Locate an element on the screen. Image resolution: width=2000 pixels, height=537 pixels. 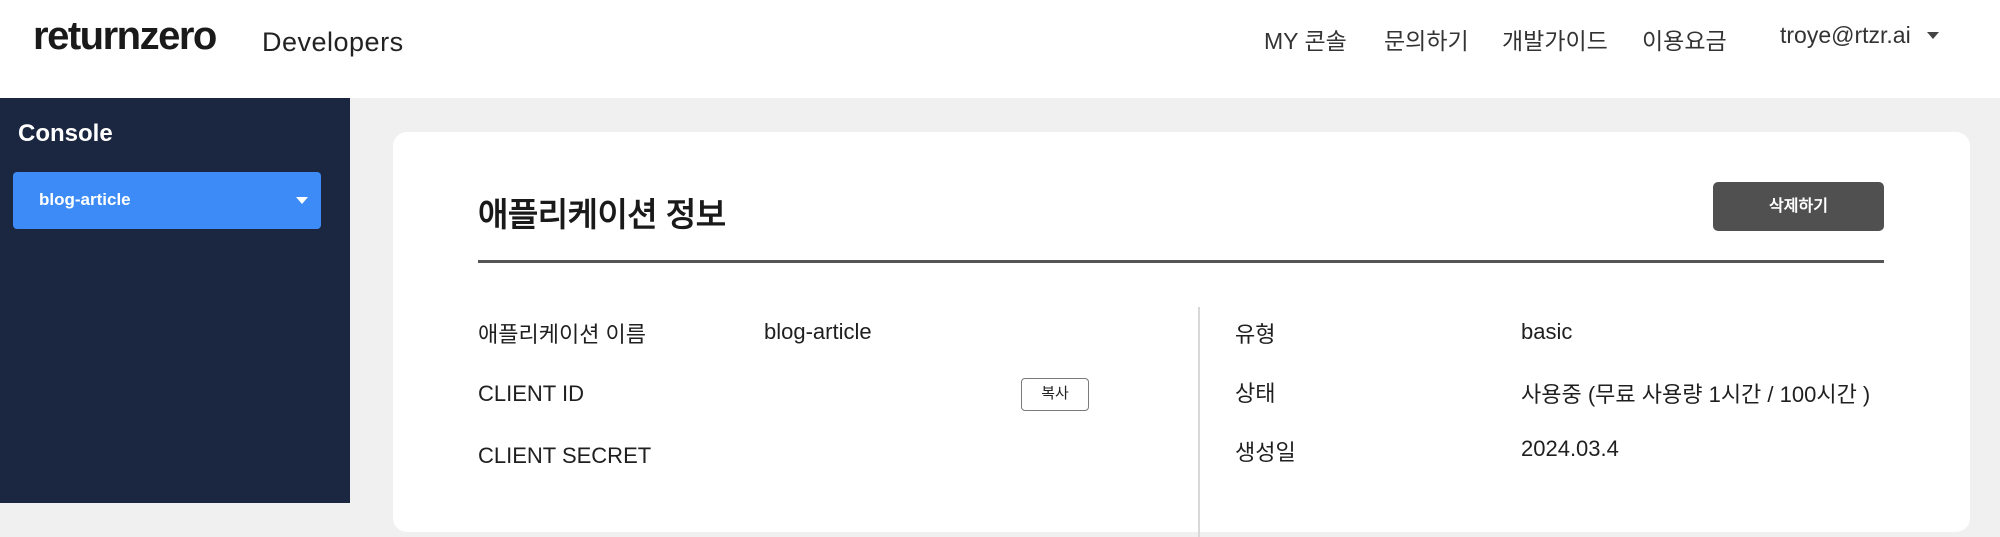
page-title: 애플리케이션 정보 is located at coordinates (602, 214).